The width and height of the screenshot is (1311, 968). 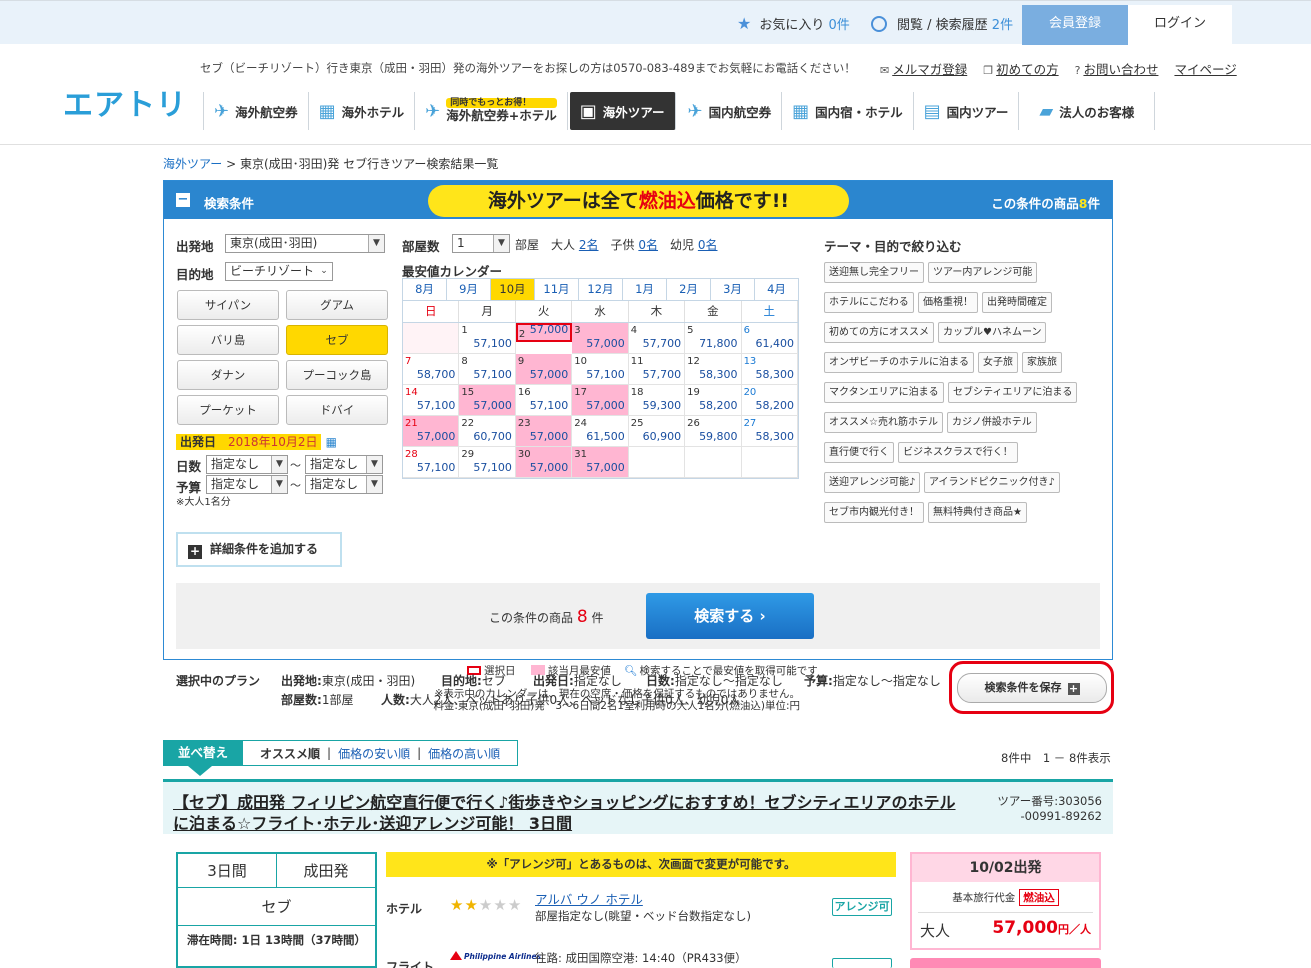 What do you see at coordinates (1027, 69) in the screenshot?
I see `first-time-link: 初めての方` at bounding box center [1027, 69].